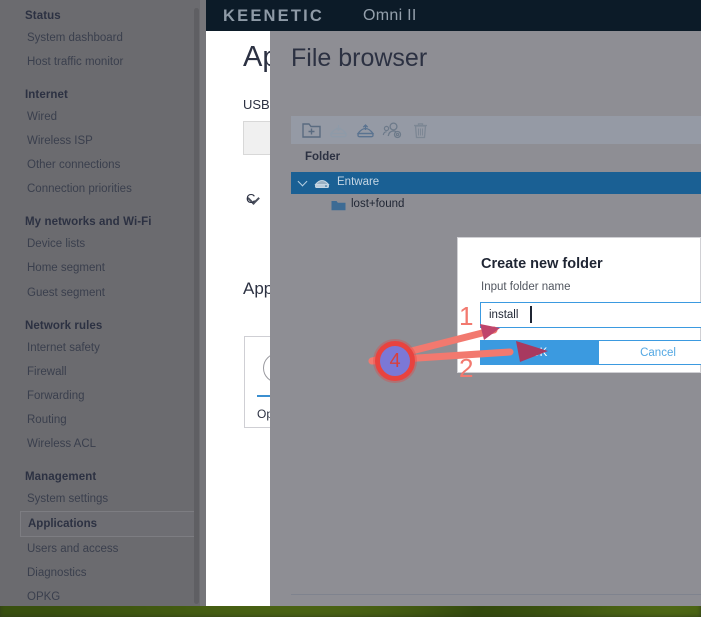 The image size is (701, 617). Describe the element at coordinates (100, 372) in the screenshot. I see `sidebar-item-firewall: Firewall` at that location.